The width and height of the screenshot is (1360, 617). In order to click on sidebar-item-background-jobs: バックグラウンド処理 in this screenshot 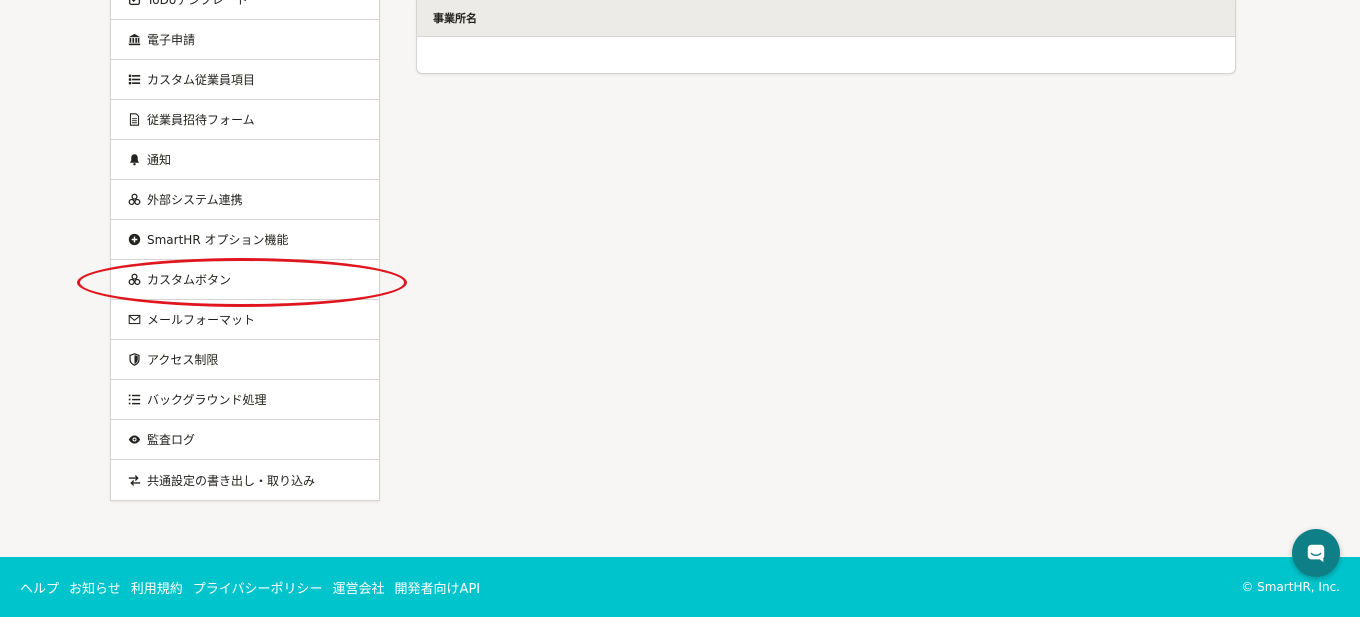, I will do `click(245, 400)`.